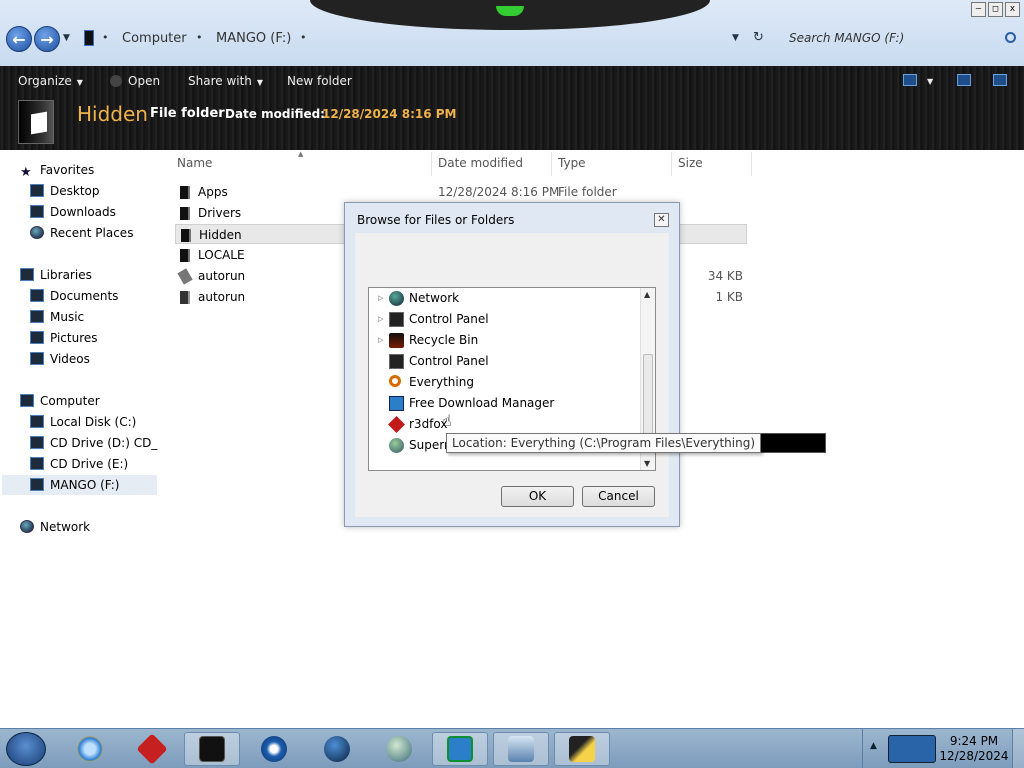 The image size is (1024, 768). Describe the element at coordinates (758, 37) in the screenshot. I see `refresh-icon: ↻` at that location.